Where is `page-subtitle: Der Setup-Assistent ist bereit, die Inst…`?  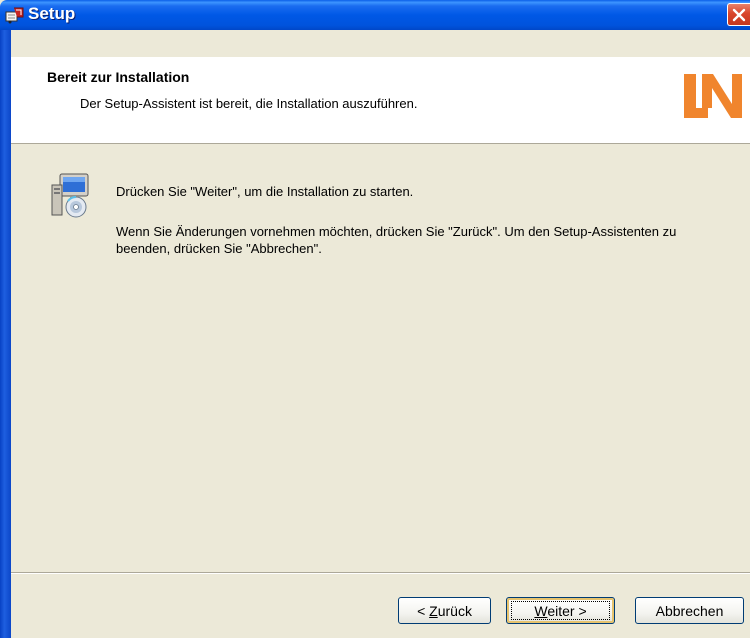
page-subtitle: Der Setup-Assistent ist bereit, die Inst… is located at coordinates (249, 103).